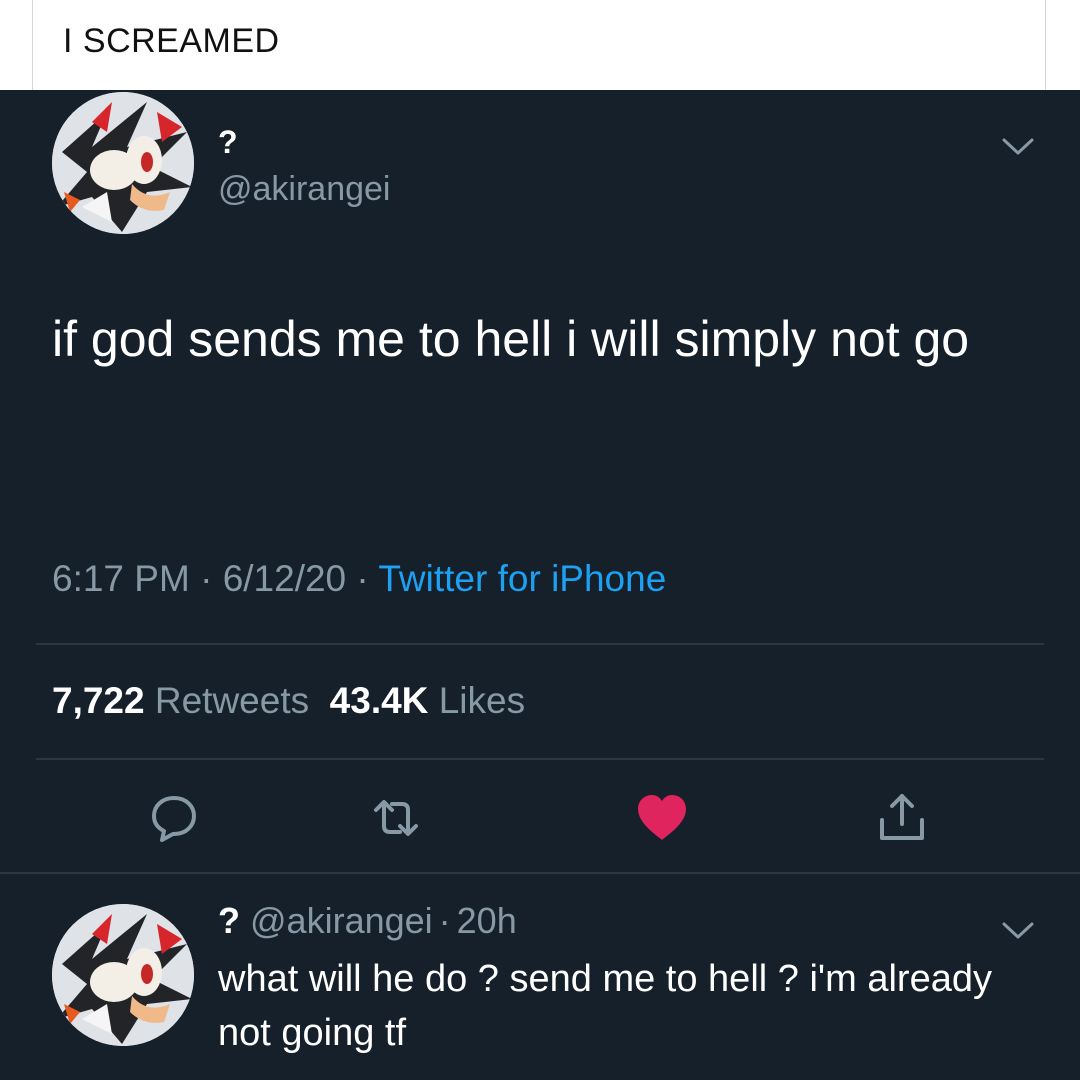 This screenshot has width=1080, height=1080. I want to click on heart-icon, so click(662, 818).